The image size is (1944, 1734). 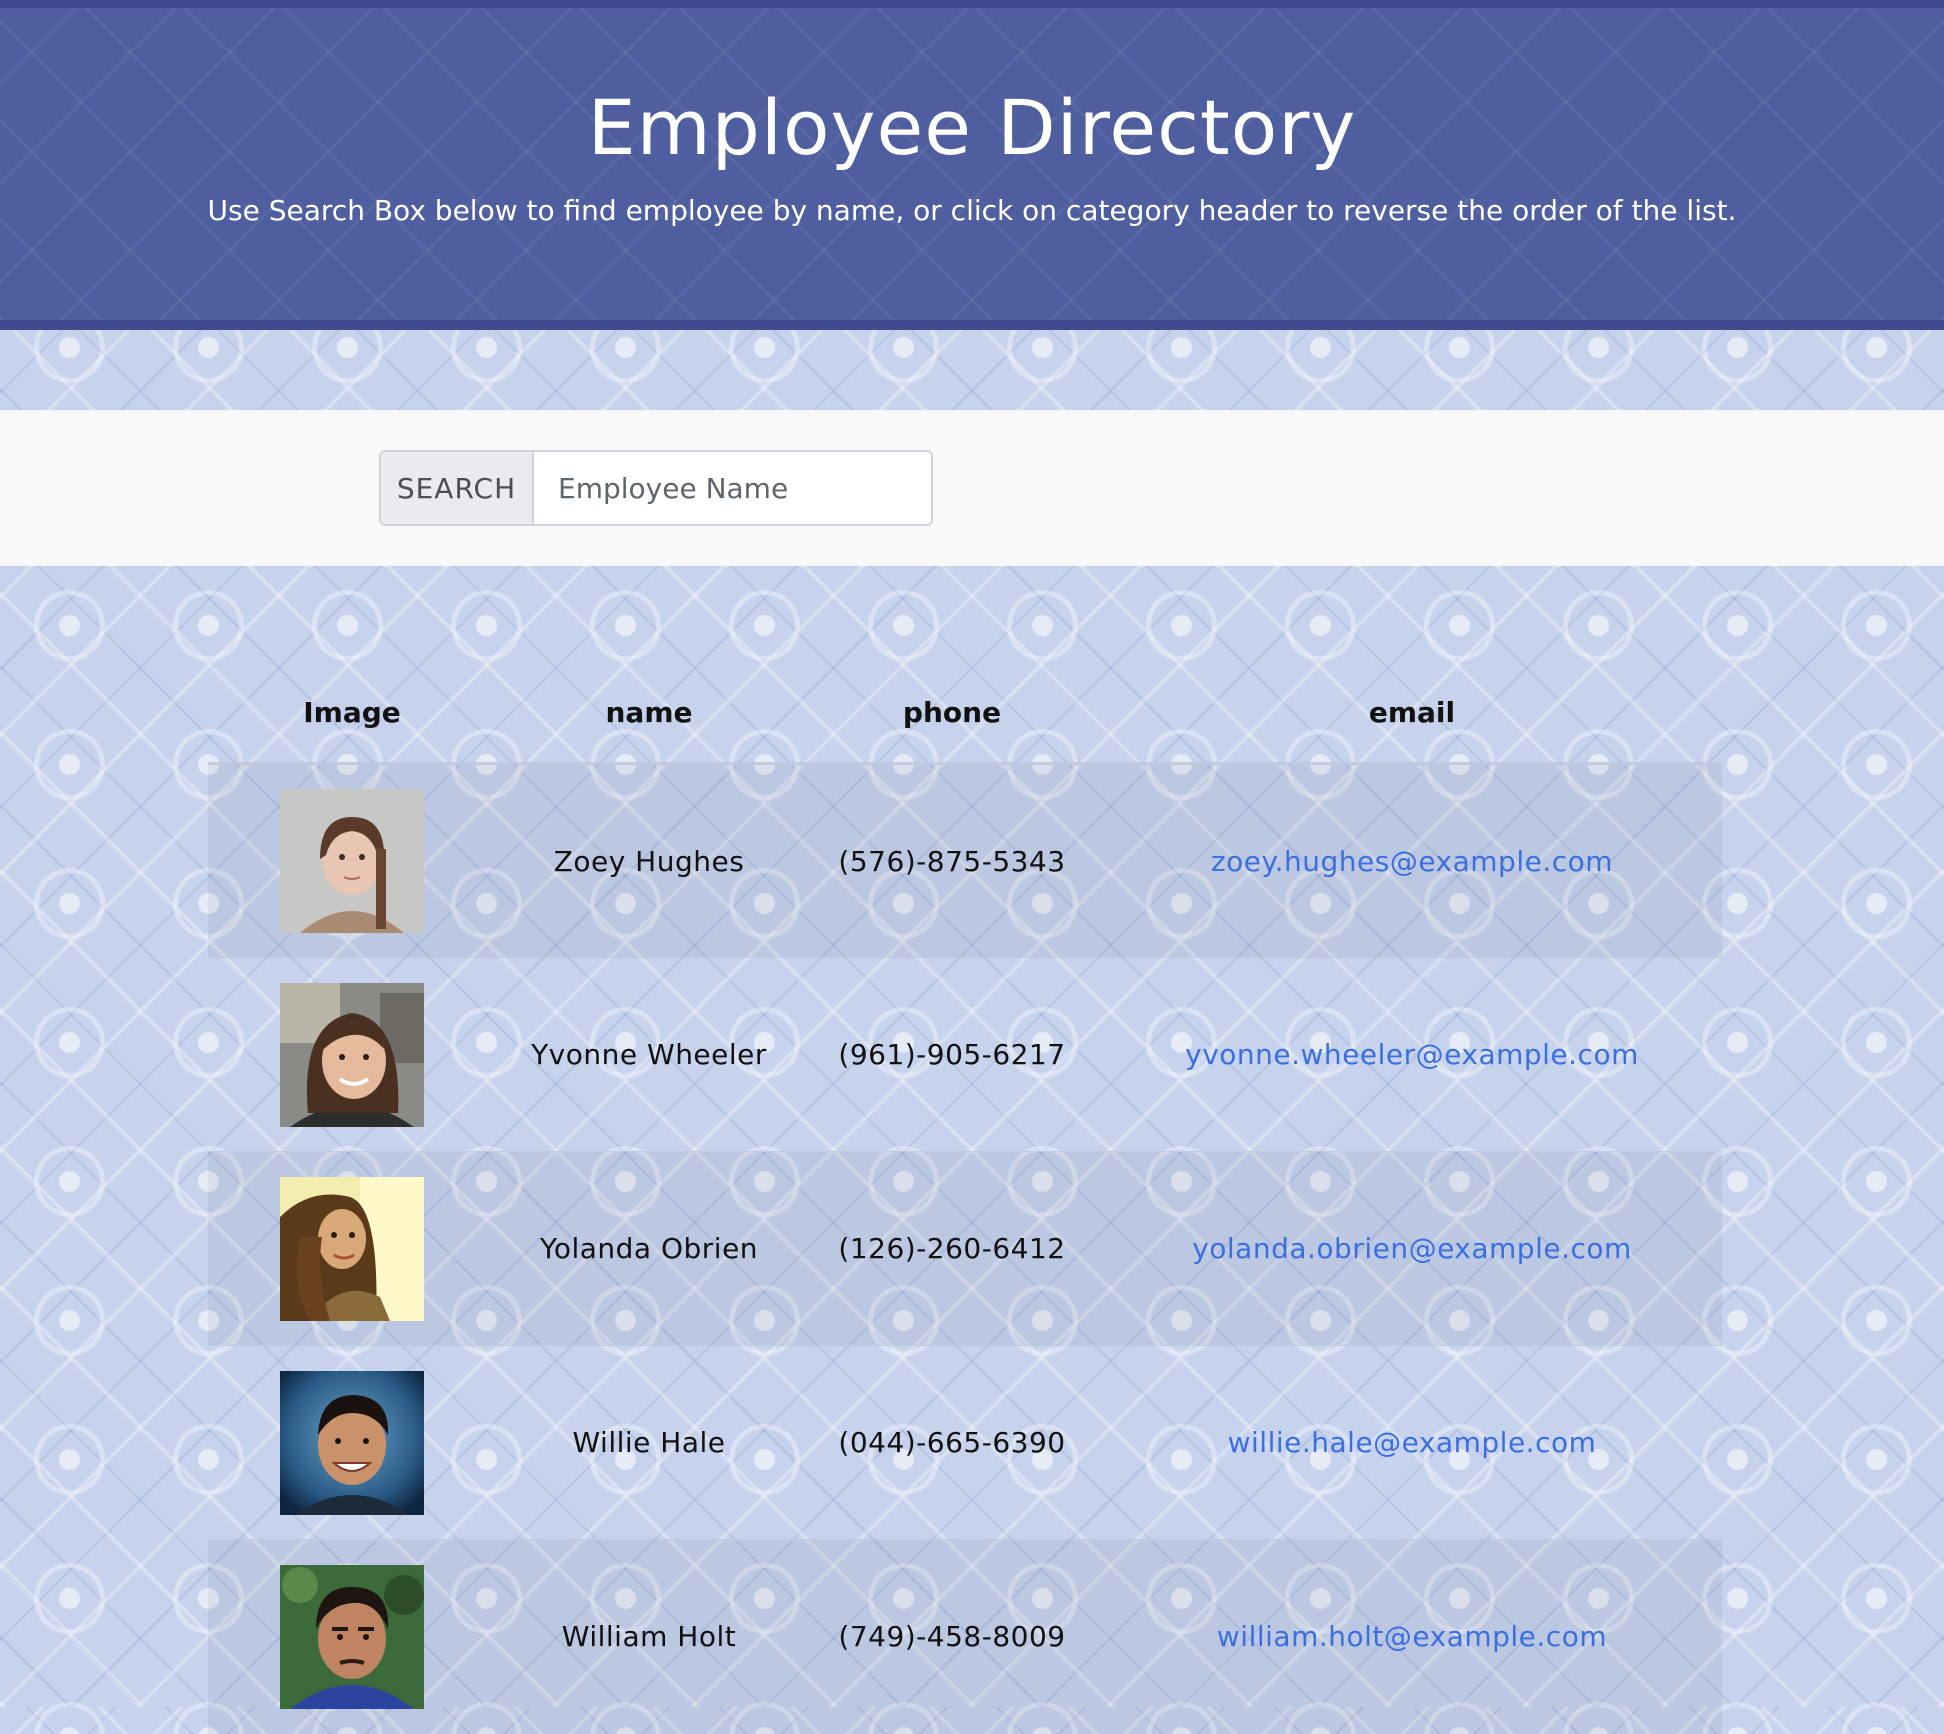 What do you see at coordinates (649, 1054) in the screenshot?
I see `name-cell: Yvonne Wheeler` at bounding box center [649, 1054].